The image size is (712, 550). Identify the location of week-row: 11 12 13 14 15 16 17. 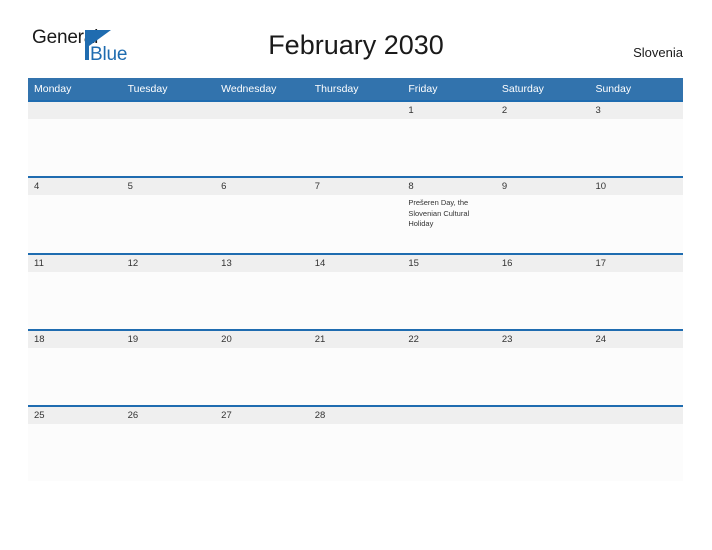
(355, 291).